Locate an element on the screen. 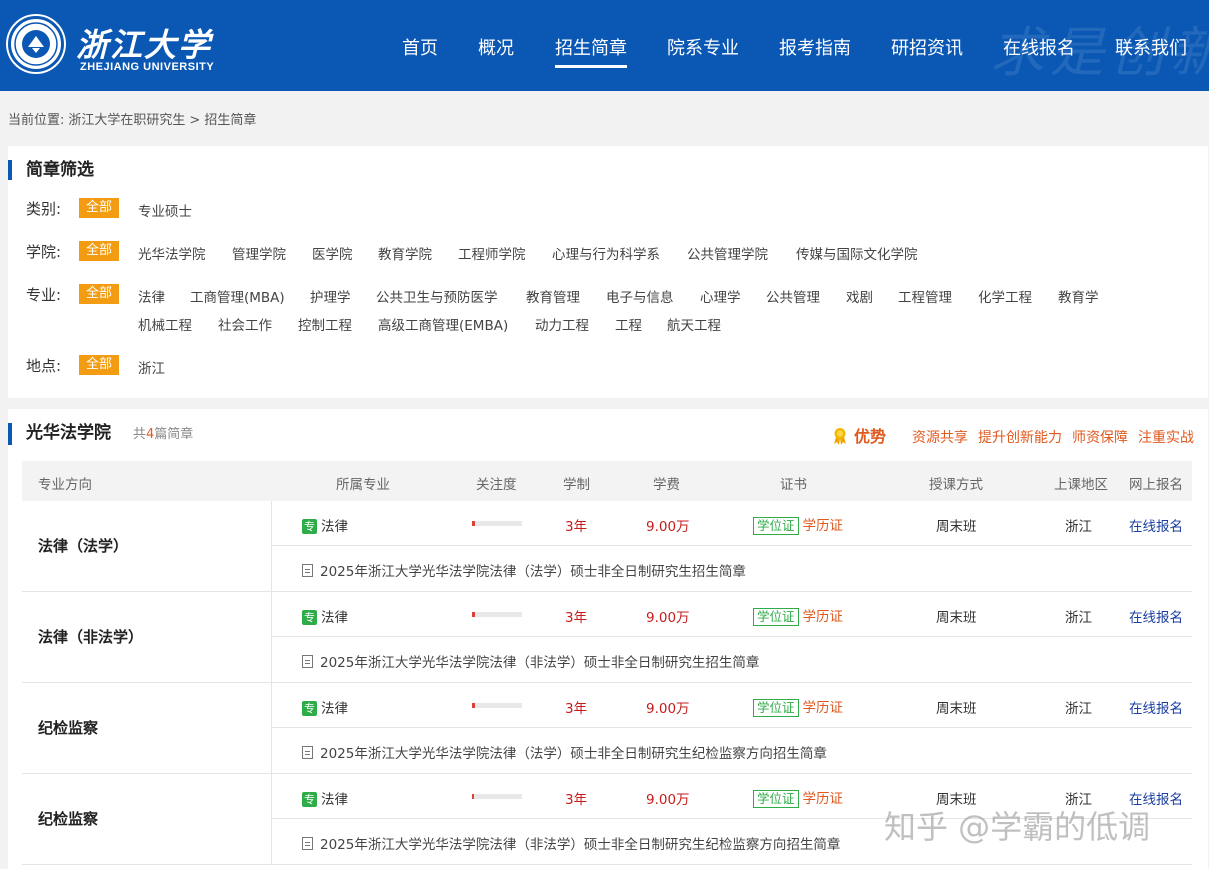 The image size is (1209, 869). filter-all-major: 全部 is located at coordinates (99, 294).